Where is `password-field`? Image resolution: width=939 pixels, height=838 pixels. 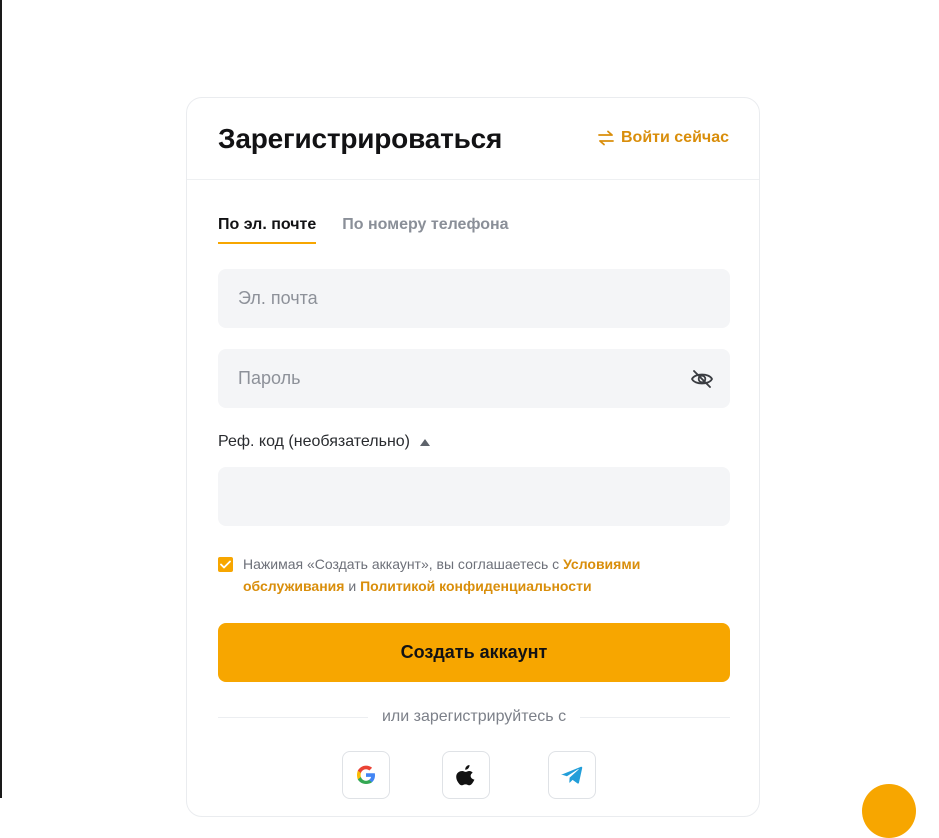 password-field is located at coordinates (474, 378).